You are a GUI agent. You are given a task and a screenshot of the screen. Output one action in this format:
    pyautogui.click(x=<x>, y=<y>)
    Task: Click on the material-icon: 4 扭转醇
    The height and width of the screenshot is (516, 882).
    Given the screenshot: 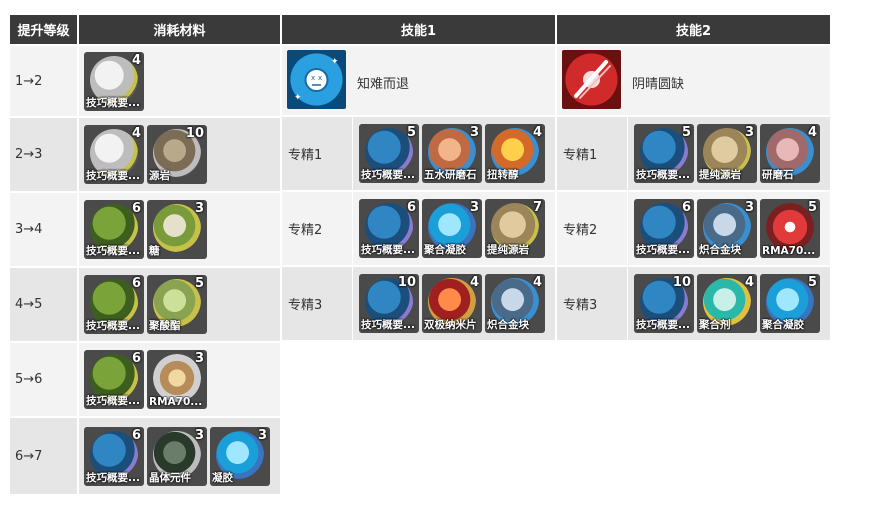 What is the action you would take?
    pyautogui.click(x=515, y=153)
    